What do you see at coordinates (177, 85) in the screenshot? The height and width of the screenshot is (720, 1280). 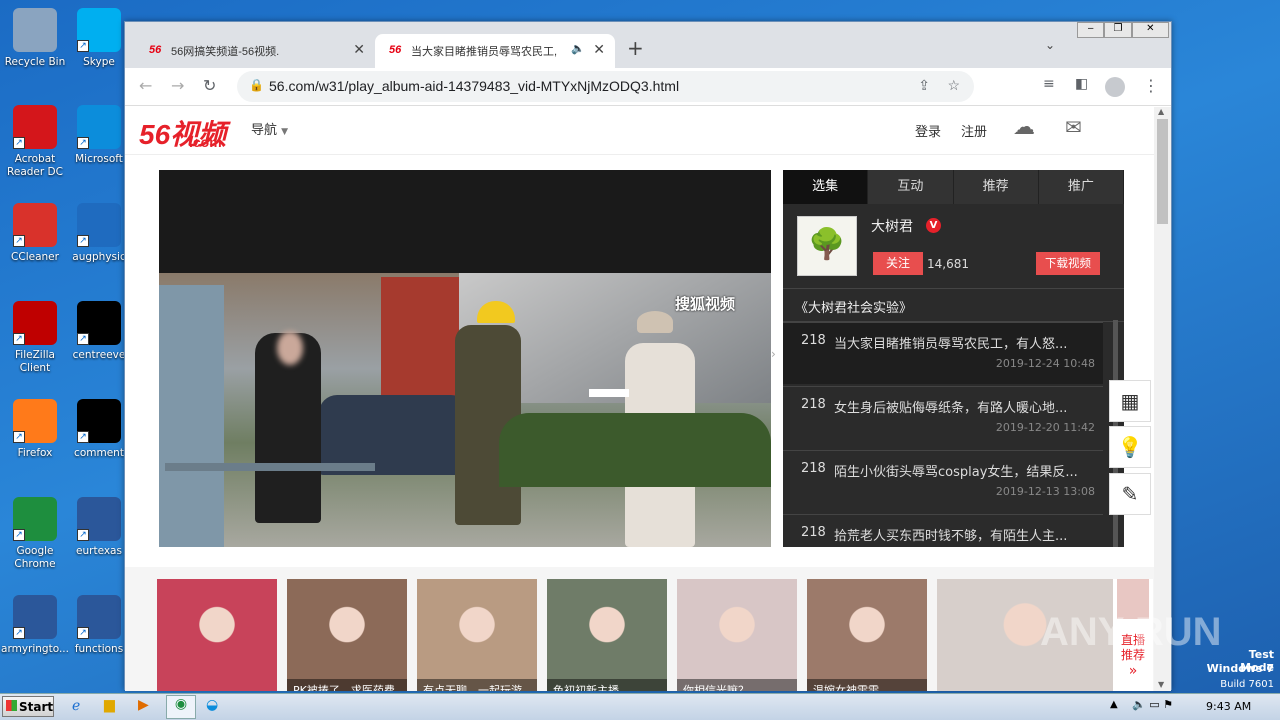 I see `forward-icon: →` at bounding box center [177, 85].